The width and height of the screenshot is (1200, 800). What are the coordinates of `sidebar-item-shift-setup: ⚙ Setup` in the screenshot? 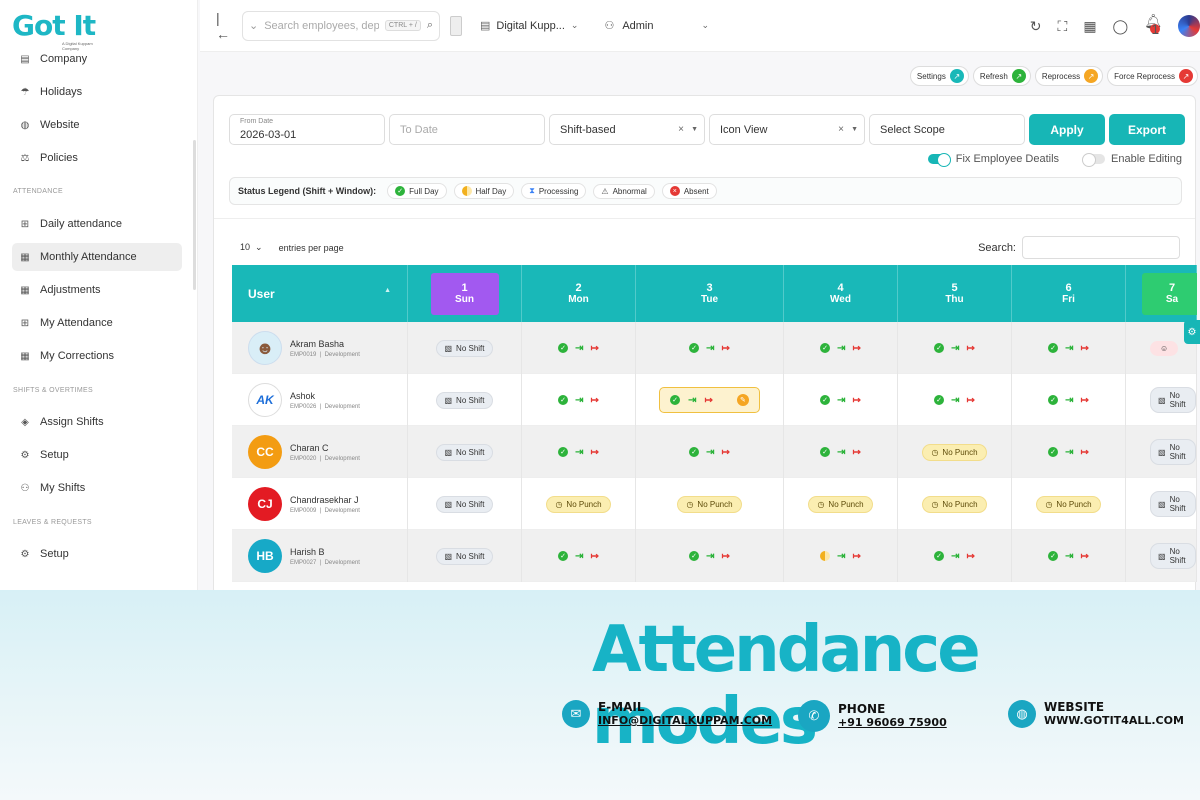 It's located at (97, 455).